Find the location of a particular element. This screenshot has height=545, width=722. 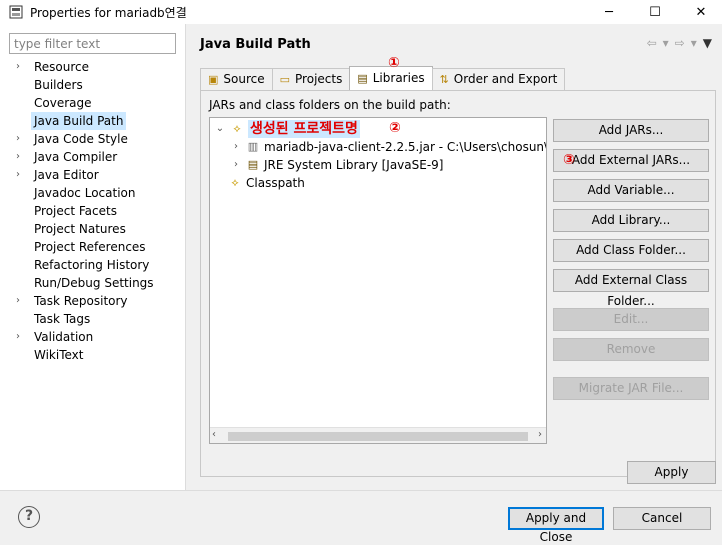

sidebar-item-resource: › Resource is located at coordinates (93, 67).